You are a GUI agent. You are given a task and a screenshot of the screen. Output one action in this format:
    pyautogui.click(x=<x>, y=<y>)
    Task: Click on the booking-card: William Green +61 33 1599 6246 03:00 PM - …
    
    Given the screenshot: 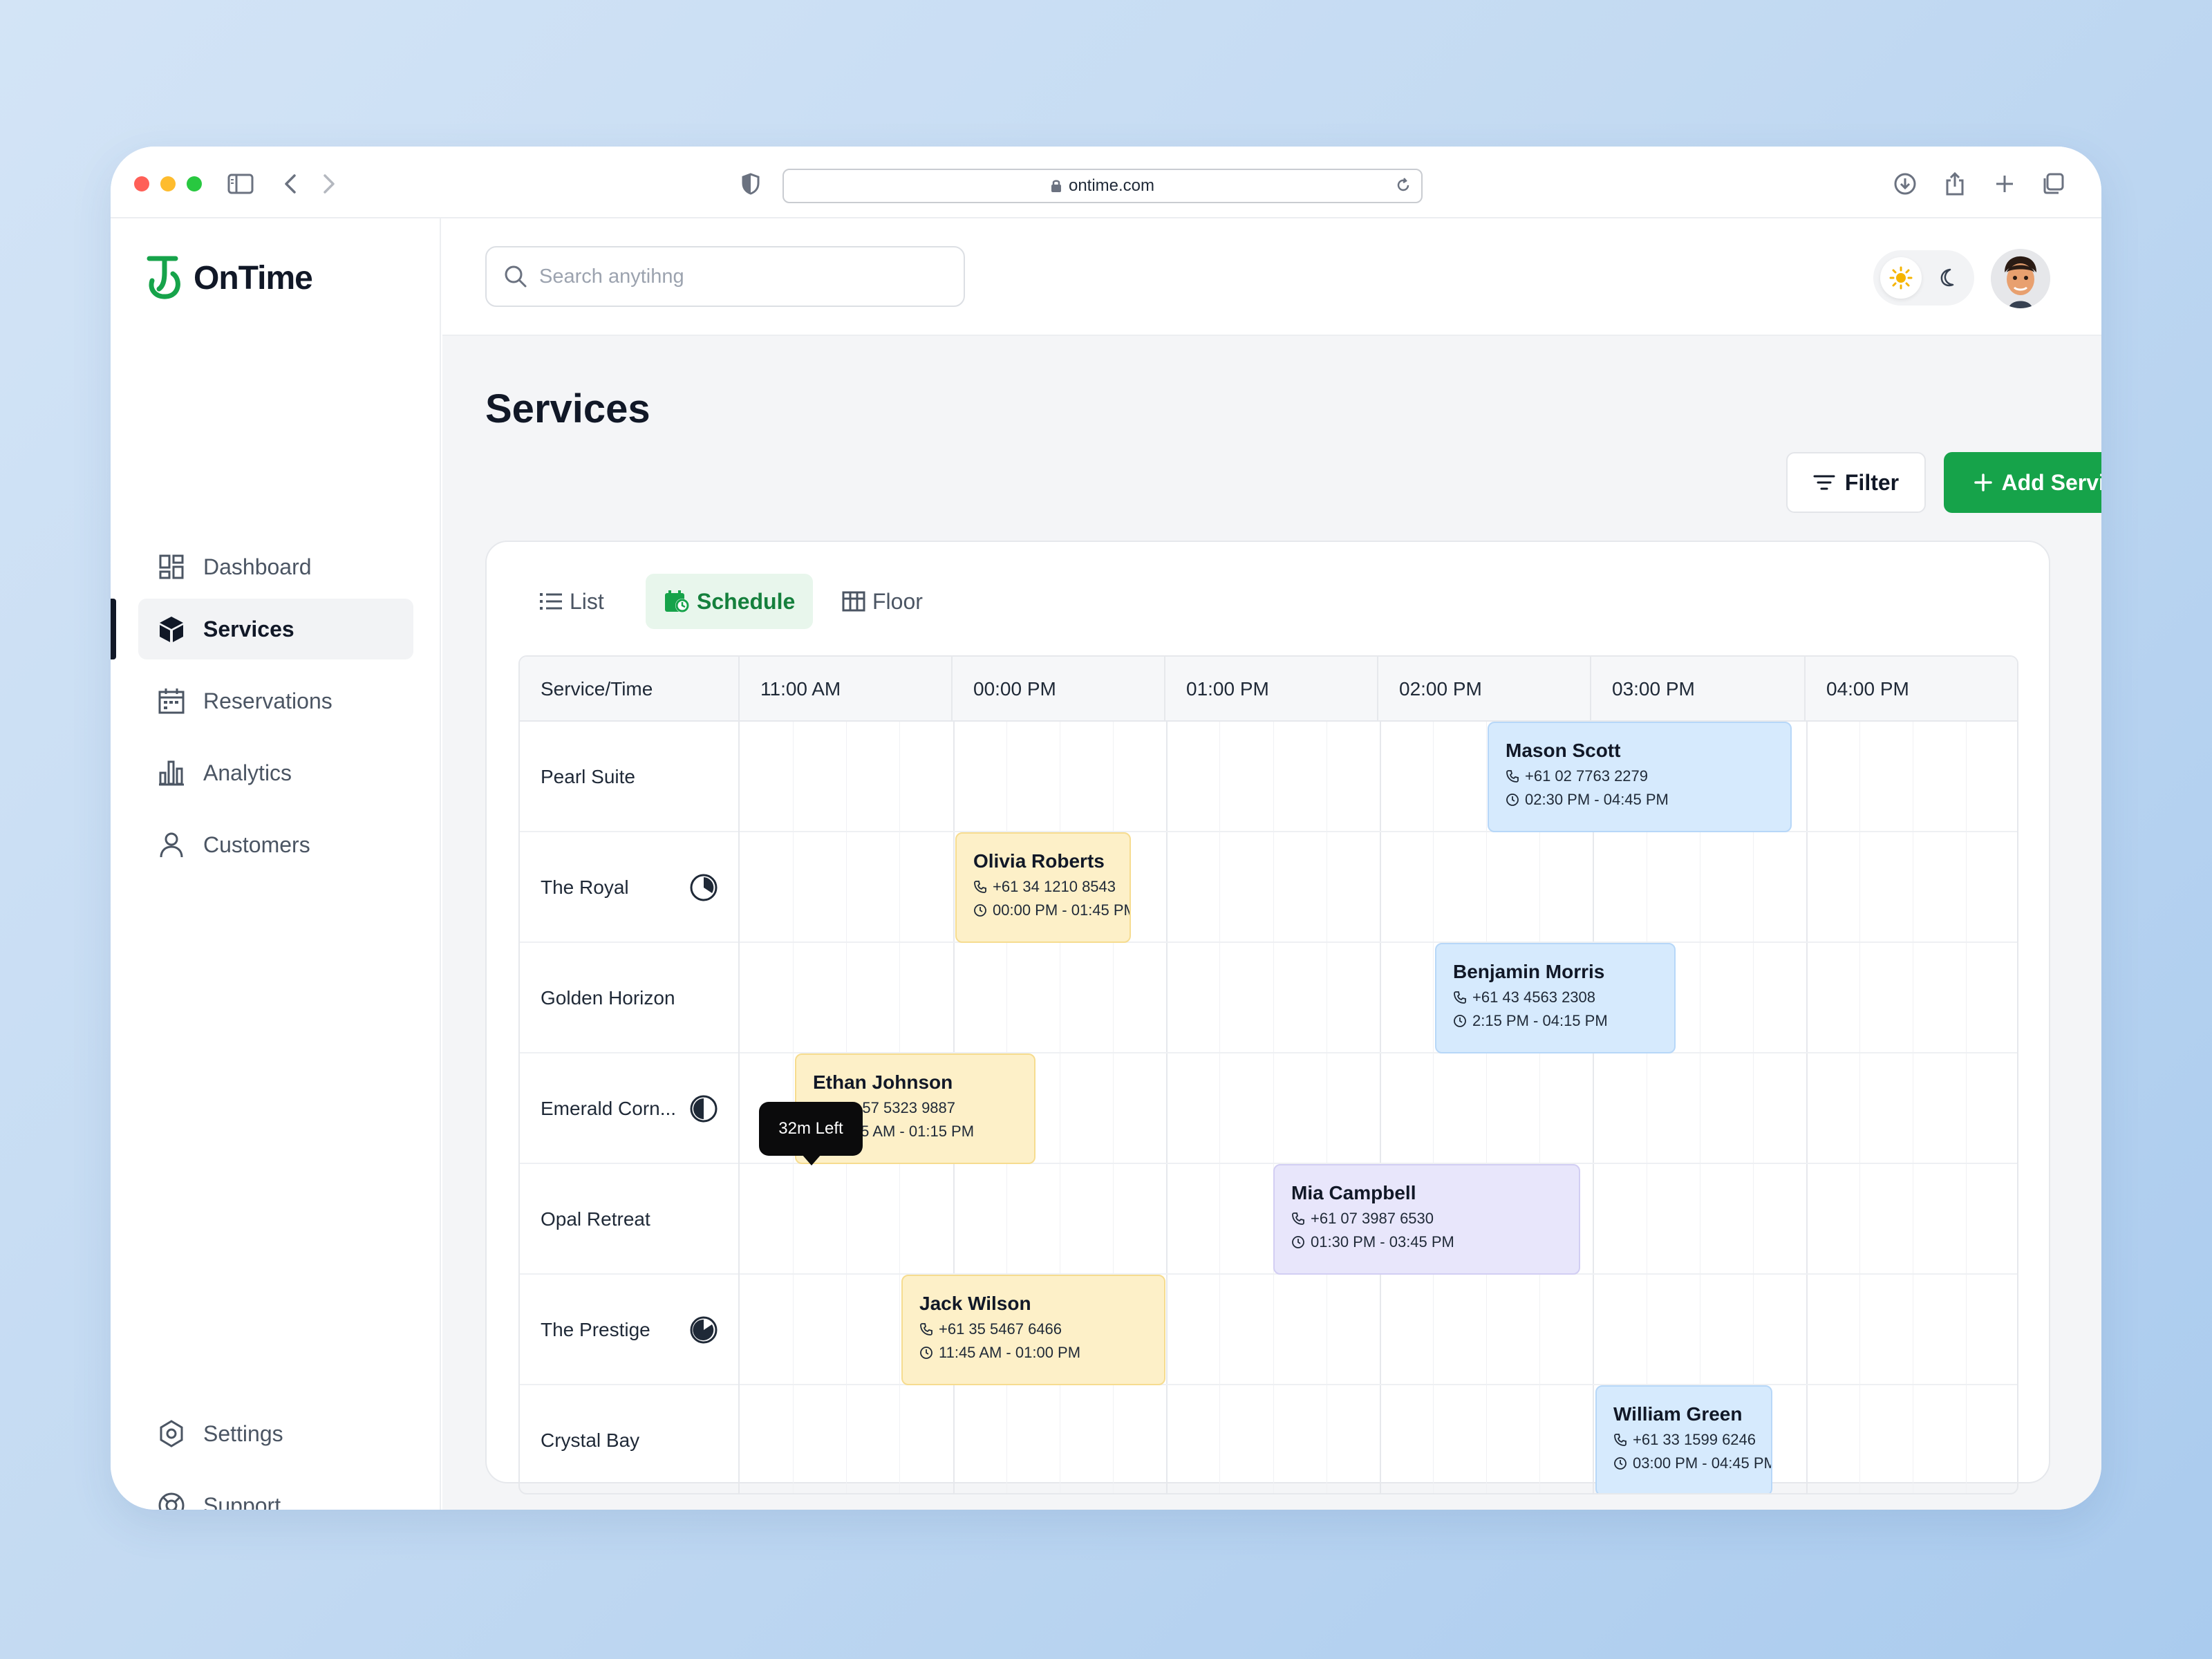 What is the action you would take?
    pyautogui.click(x=1684, y=1439)
    